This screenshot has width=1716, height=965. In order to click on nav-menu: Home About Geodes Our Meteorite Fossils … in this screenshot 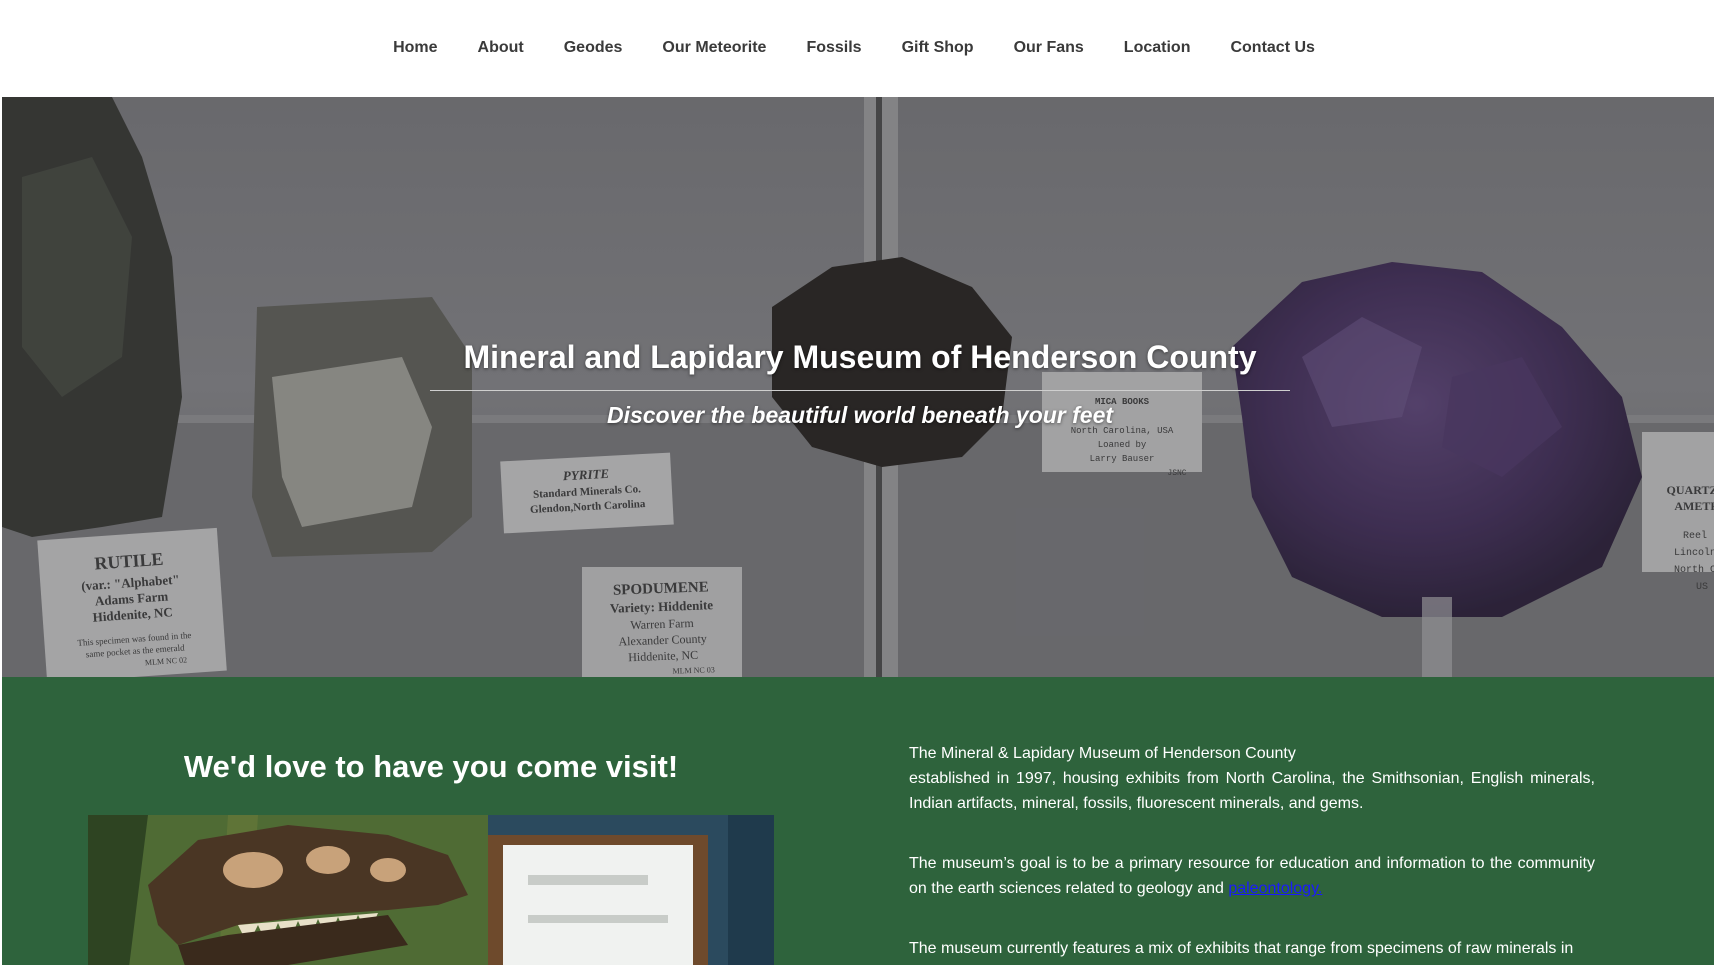, I will do `click(854, 48)`.